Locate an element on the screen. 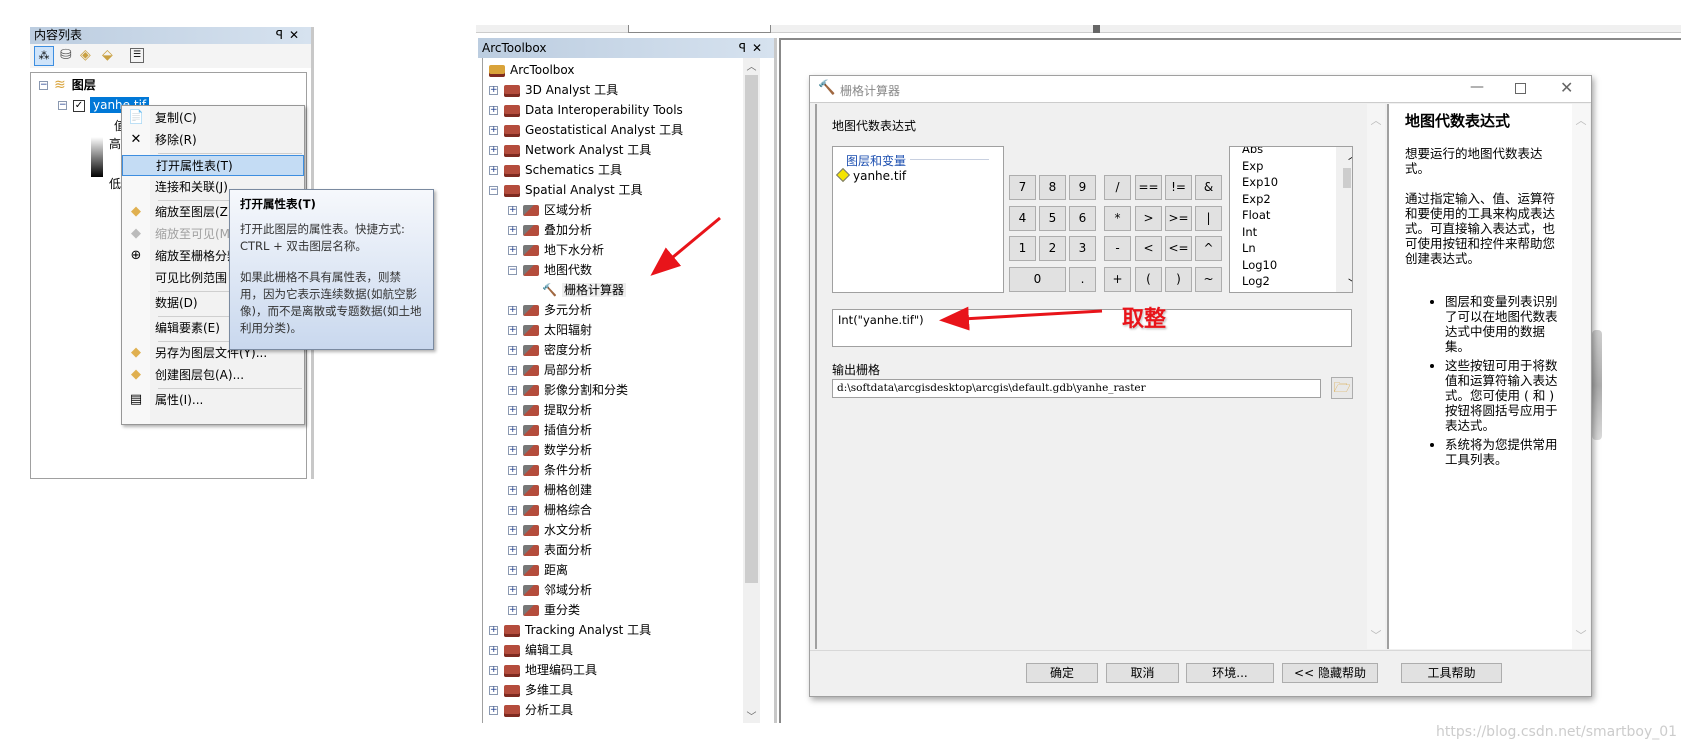 The width and height of the screenshot is (1681, 752). annotation-label: 取整 is located at coordinates (1144, 319).